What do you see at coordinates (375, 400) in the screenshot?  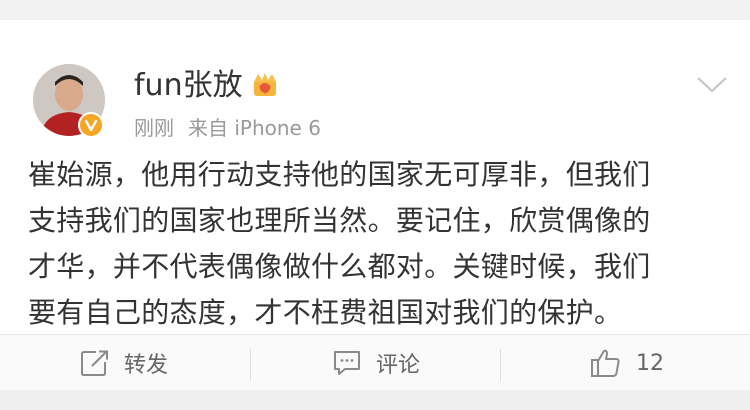 I see `feed-gap` at bounding box center [375, 400].